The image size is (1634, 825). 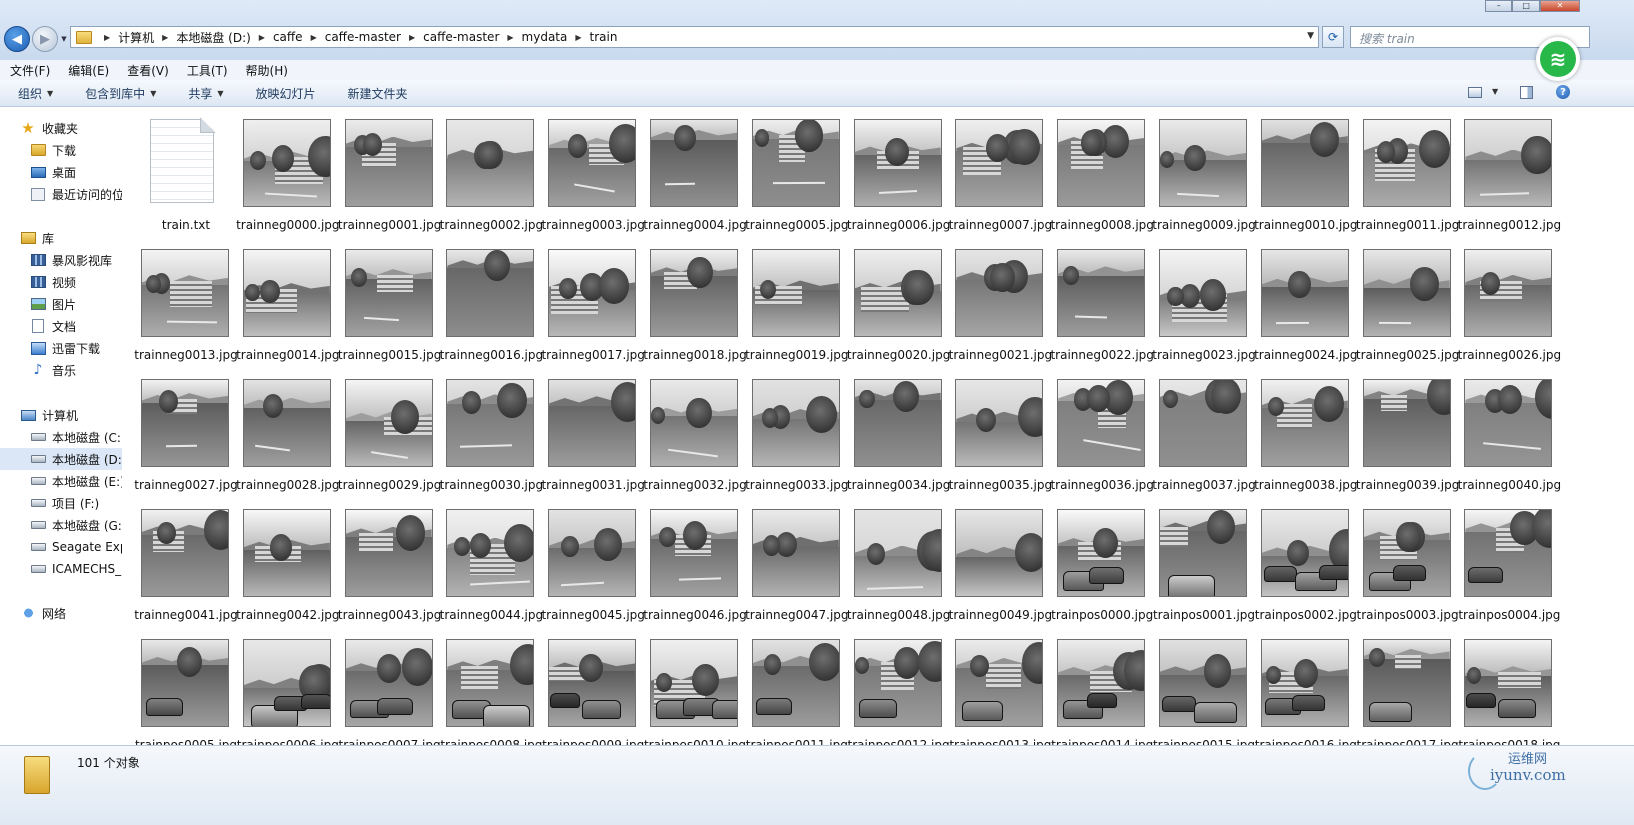 I want to click on file-item: trainneg0045.jpg, so click(x=593, y=567).